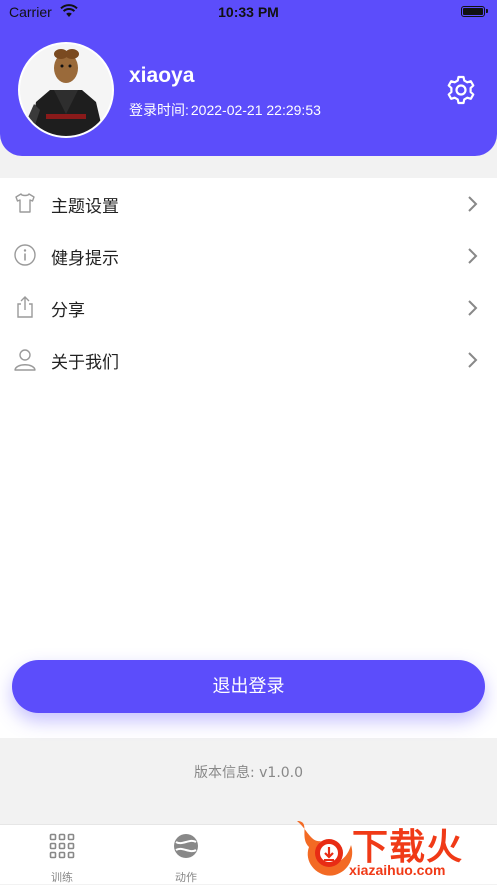 This screenshot has width=497, height=885. Describe the element at coordinates (25, 203) in the screenshot. I see `tshirt-icon` at that location.